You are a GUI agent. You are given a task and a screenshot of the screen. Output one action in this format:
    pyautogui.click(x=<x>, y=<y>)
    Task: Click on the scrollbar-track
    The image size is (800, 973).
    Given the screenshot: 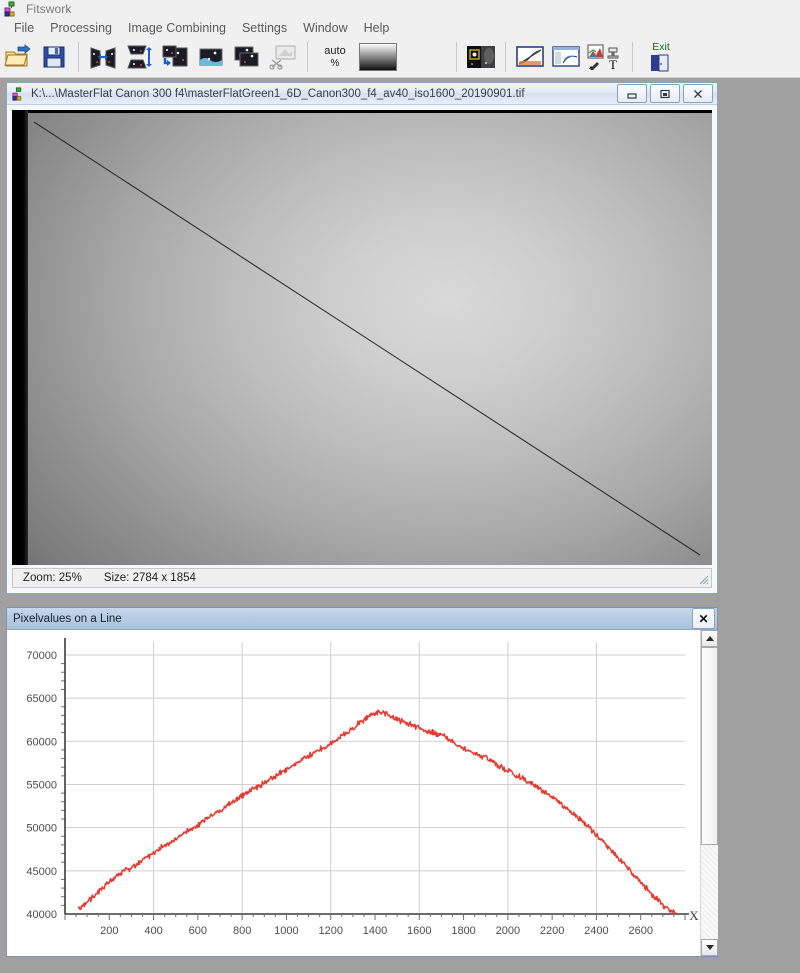 What is the action you would take?
    pyautogui.click(x=709, y=793)
    